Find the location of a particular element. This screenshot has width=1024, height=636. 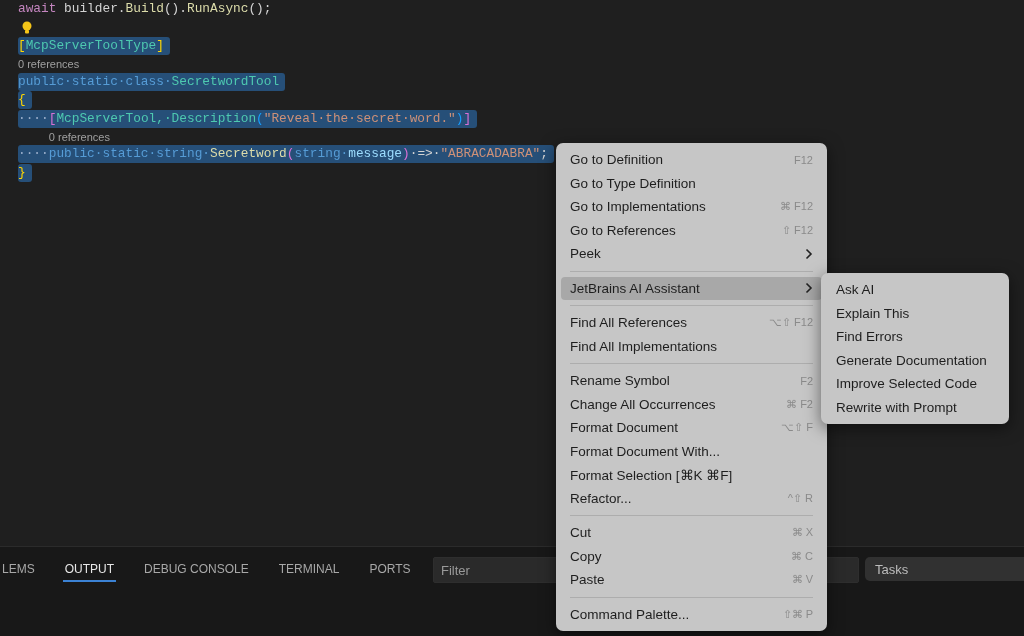

shortcut-label: ⌘ F12 is located at coordinates (796, 207).